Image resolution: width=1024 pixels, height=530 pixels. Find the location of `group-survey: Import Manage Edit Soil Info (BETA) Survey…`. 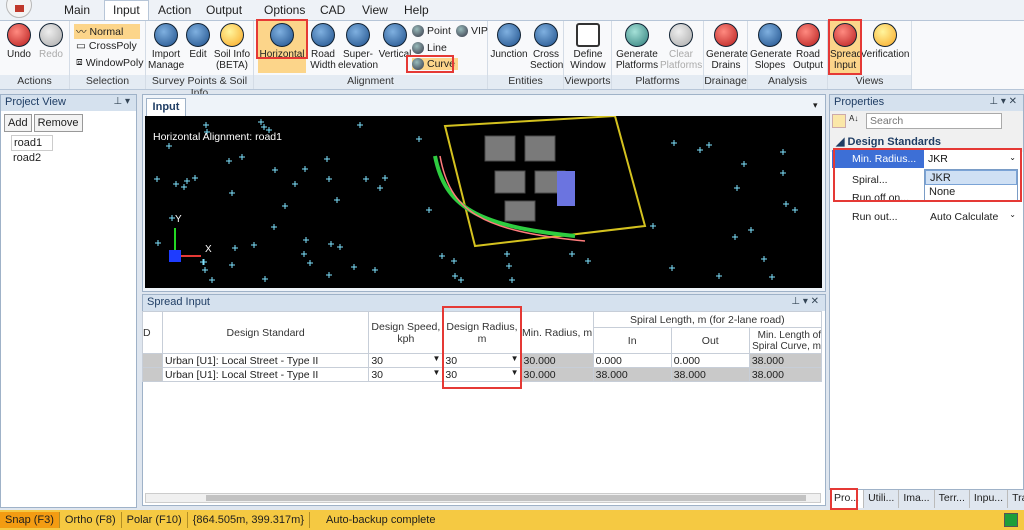

group-survey: Import Manage Edit Soil Info (BETA) Survey… is located at coordinates (200, 60).